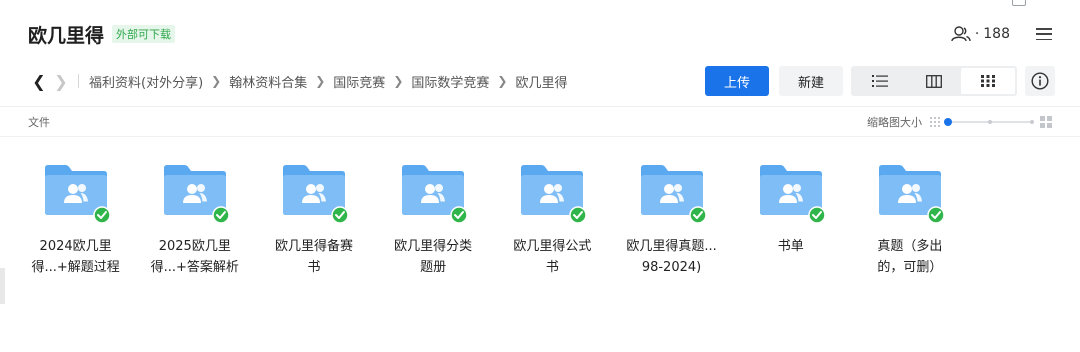 The width and height of the screenshot is (1080, 352). I want to click on thumbnail-size-slider, so click(989, 122).